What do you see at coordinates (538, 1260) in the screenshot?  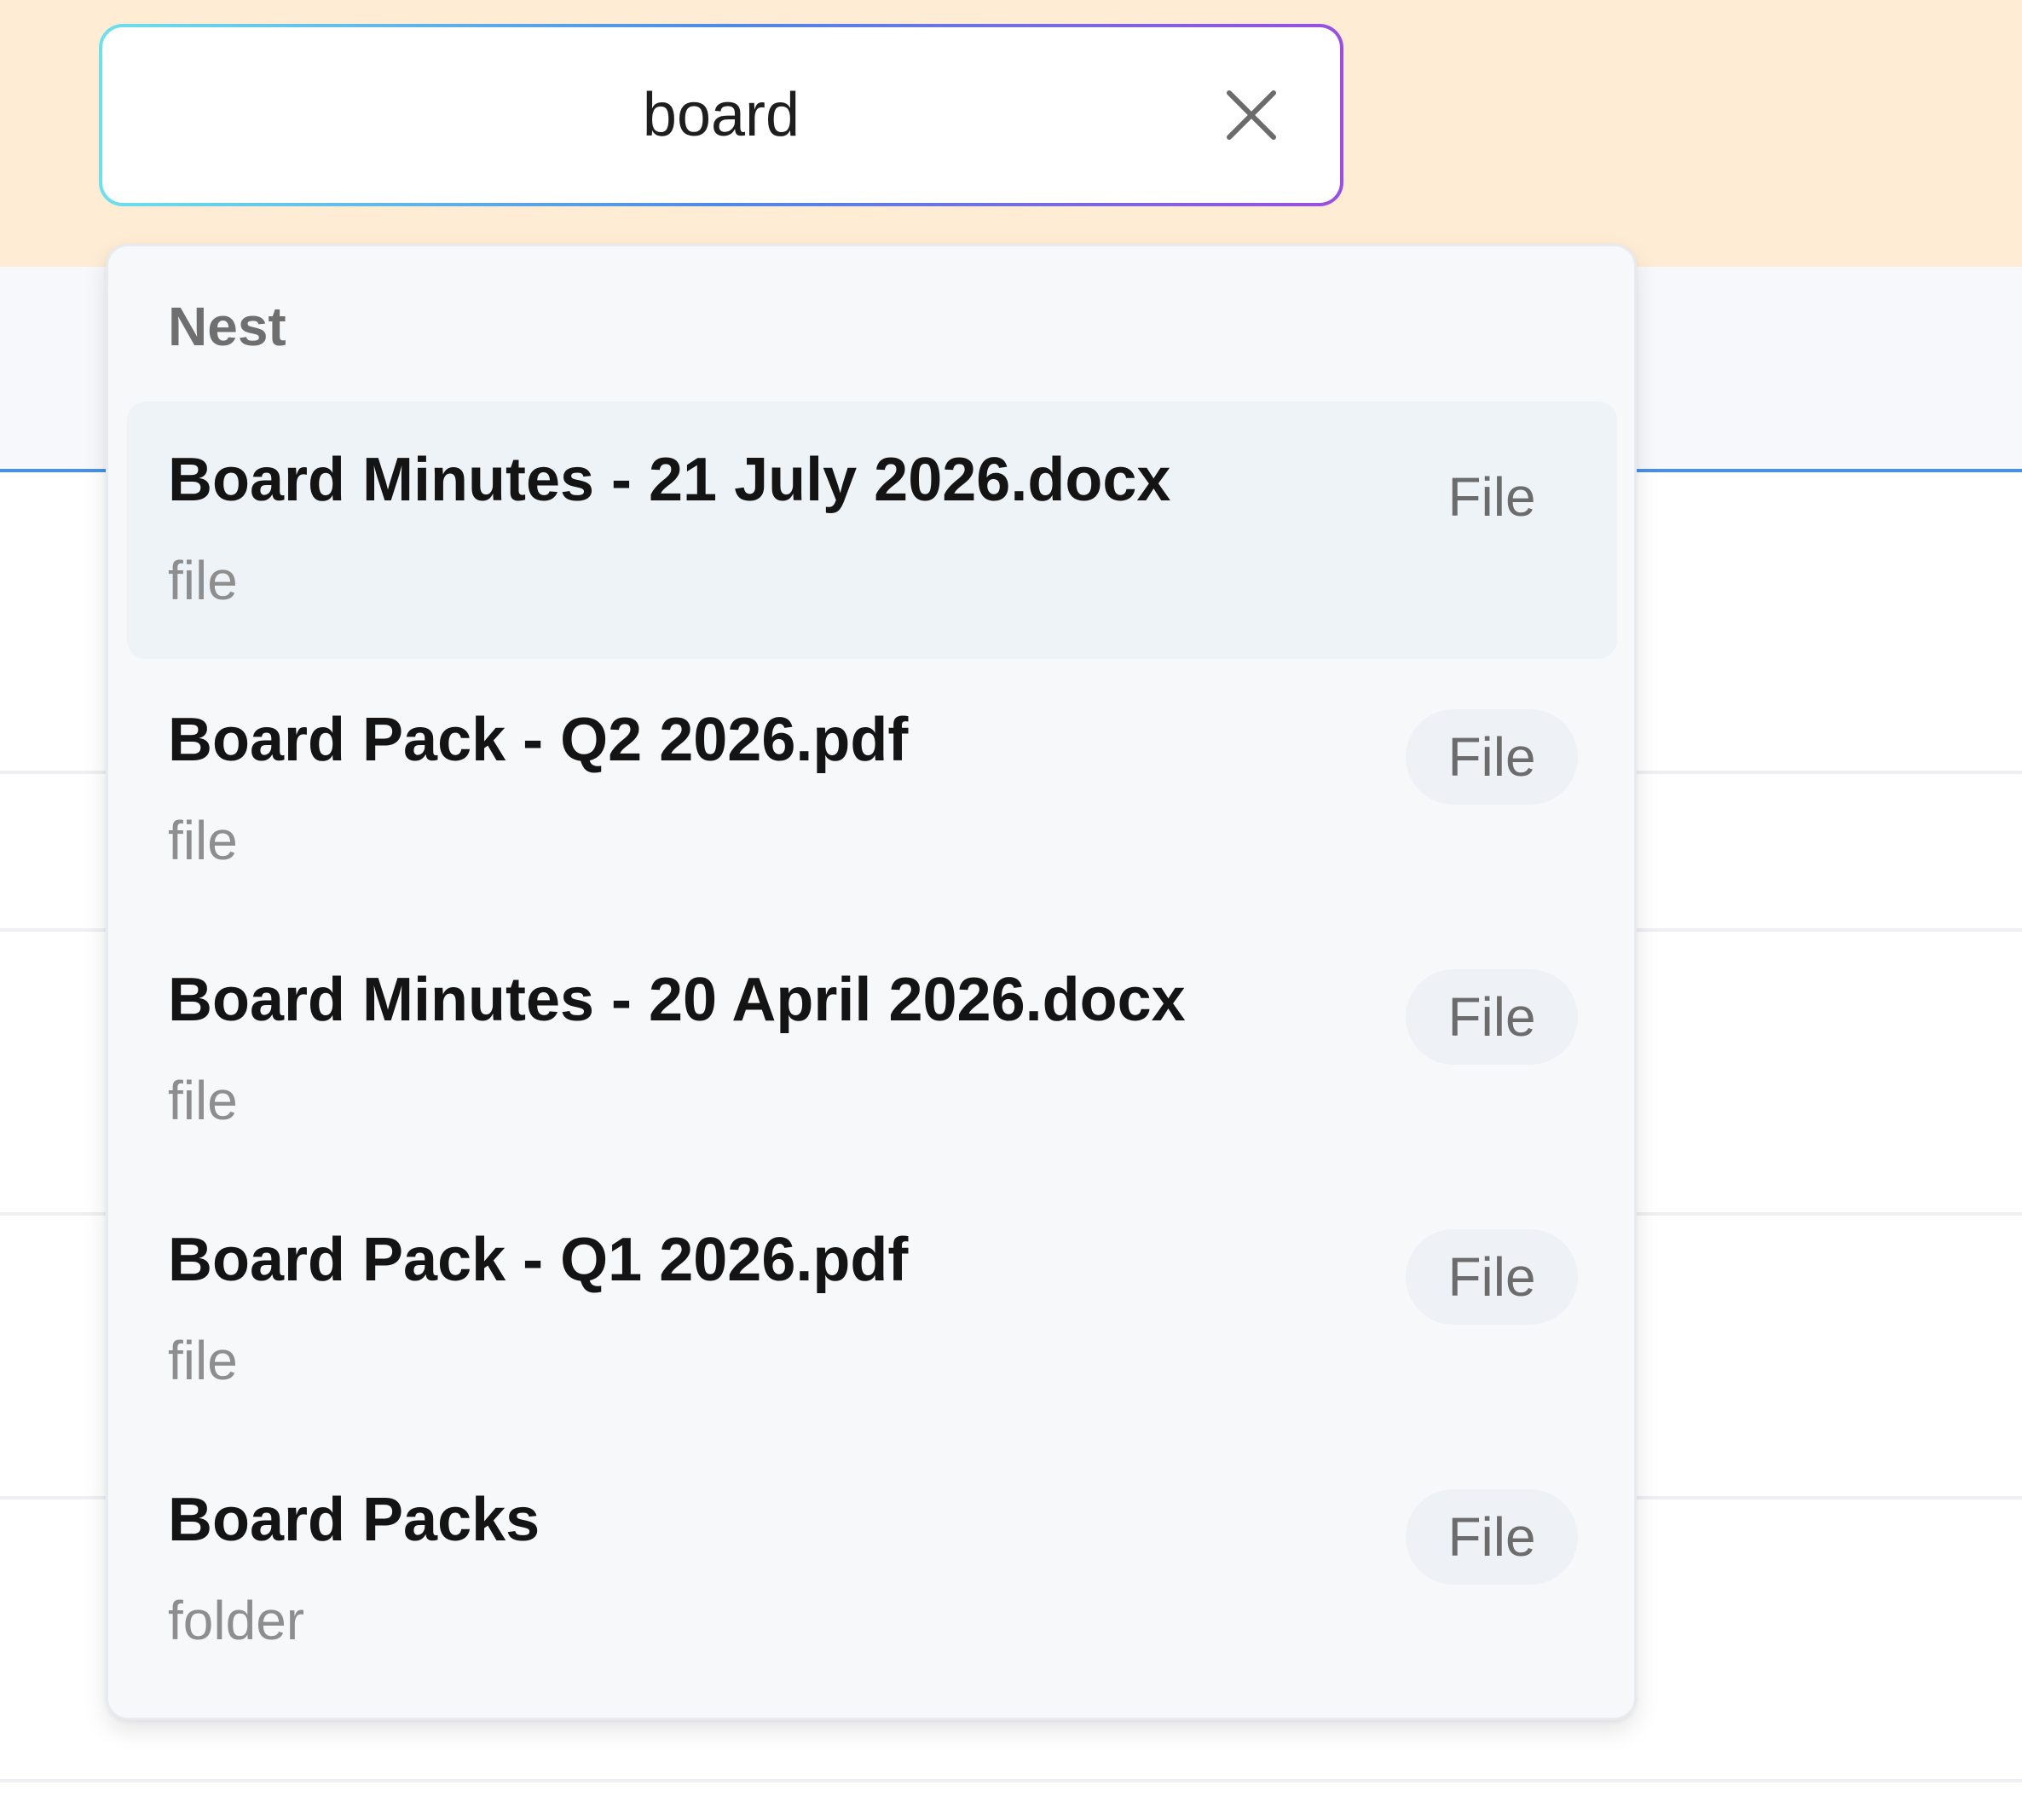 I see `result-title: Board Pack - Q1 2026.pdf` at bounding box center [538, 1260].